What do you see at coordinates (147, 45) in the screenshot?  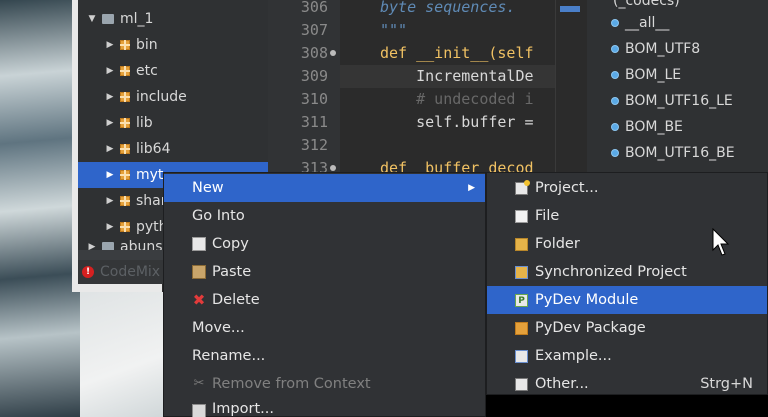 I see `tree-item-label: bin` at bounding box center [147, 45].